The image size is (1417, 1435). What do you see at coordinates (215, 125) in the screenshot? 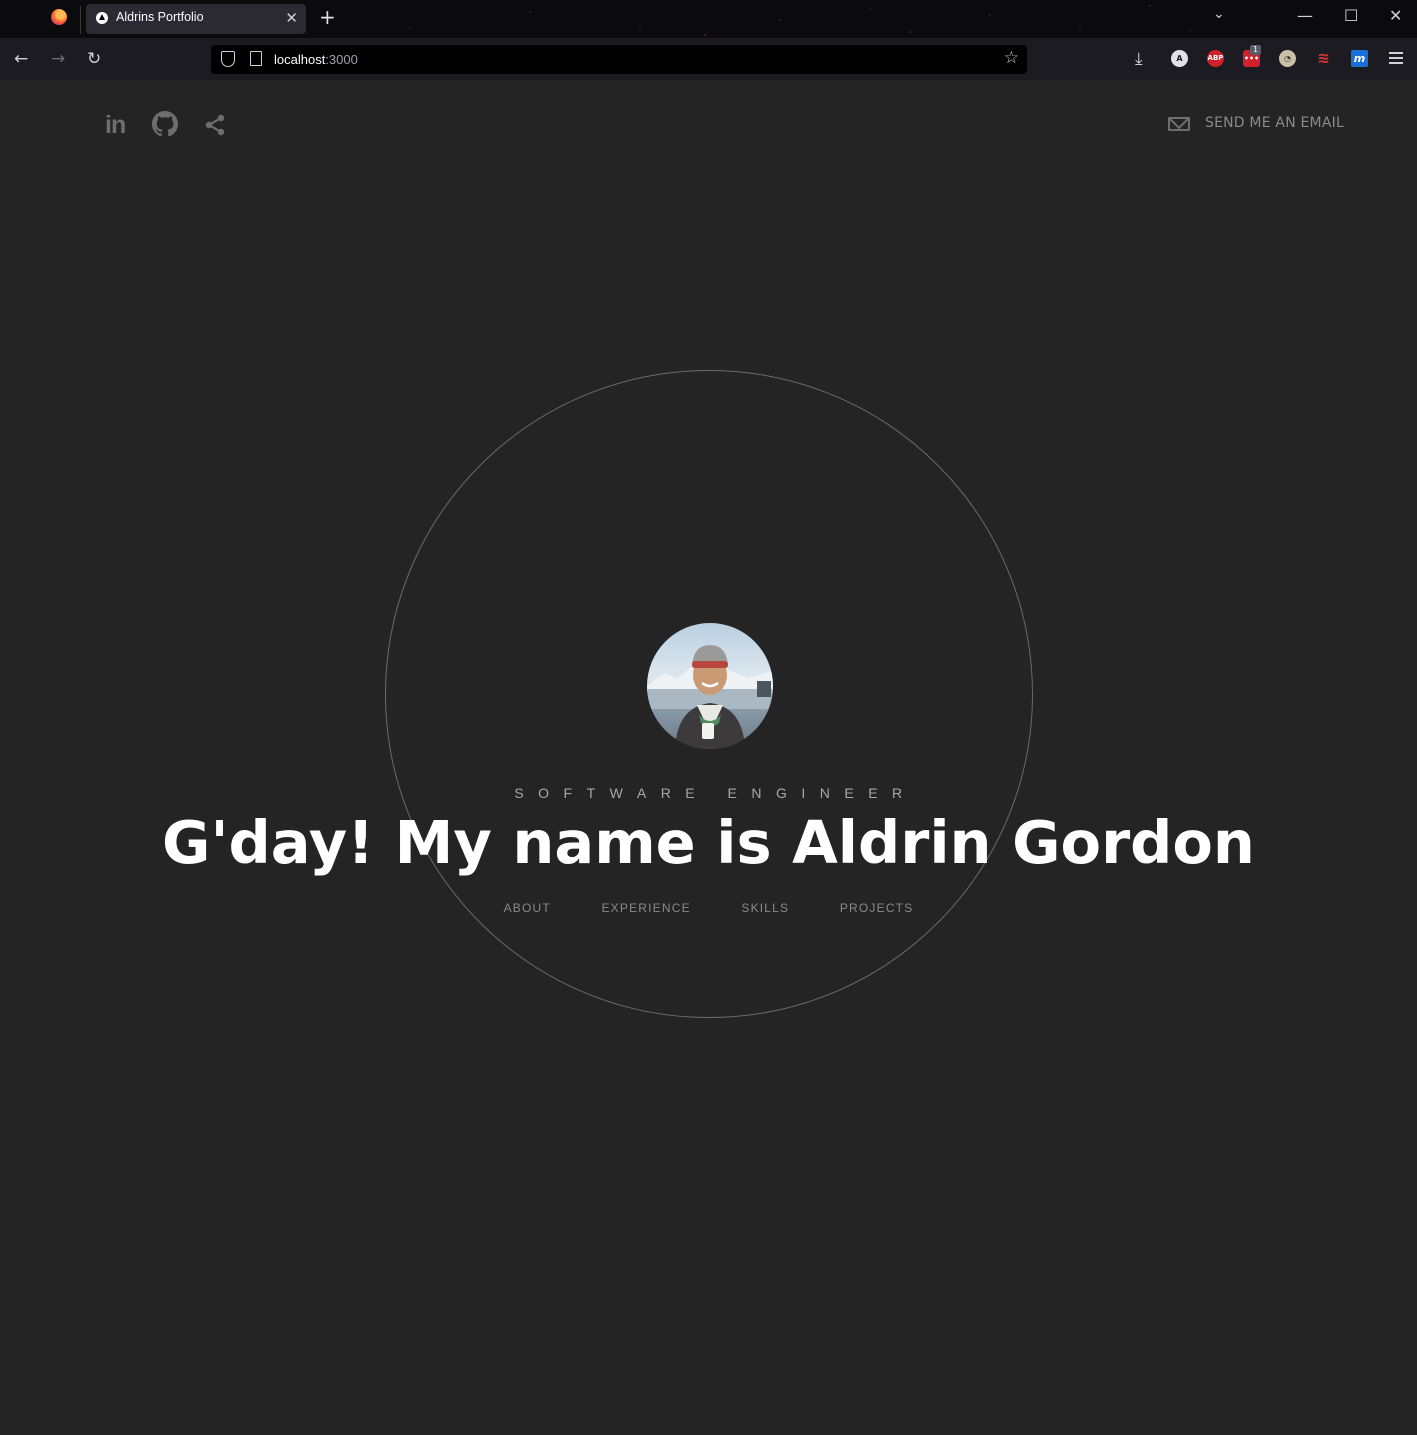
I see `share-icon` at bounding box center [215, 125].